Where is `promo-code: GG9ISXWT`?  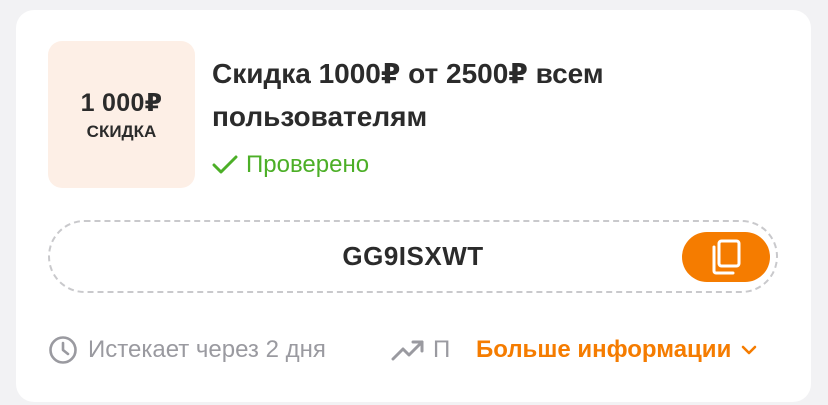
promo-code: GG9ISXWT is located at coordinates (413, 256).